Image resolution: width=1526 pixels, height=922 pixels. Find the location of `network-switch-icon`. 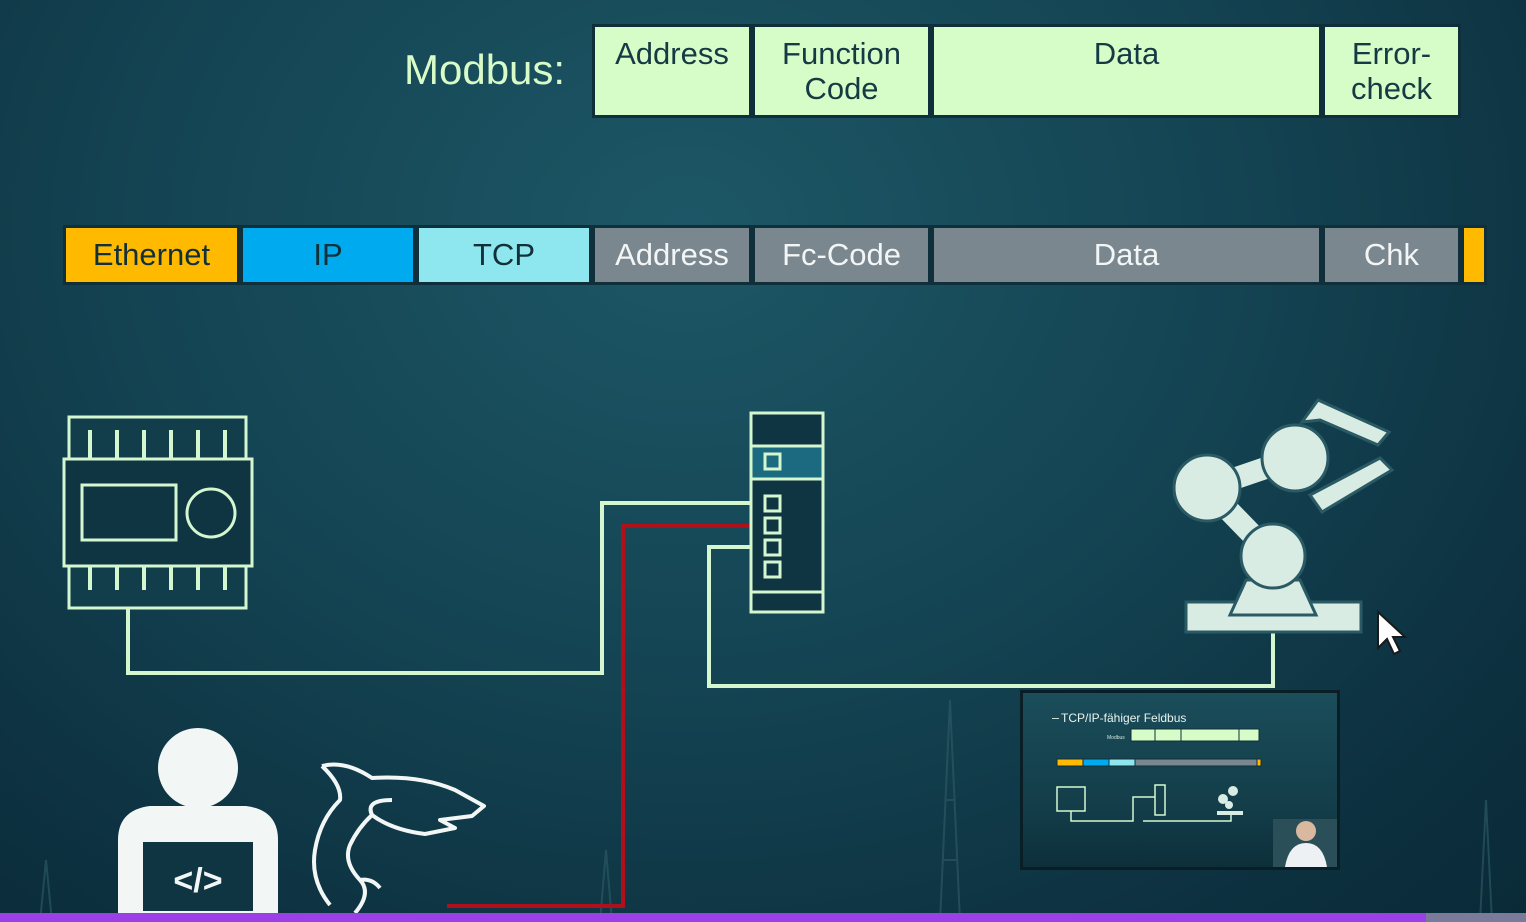

network-switch-icon is located at coordinates (787, 512).